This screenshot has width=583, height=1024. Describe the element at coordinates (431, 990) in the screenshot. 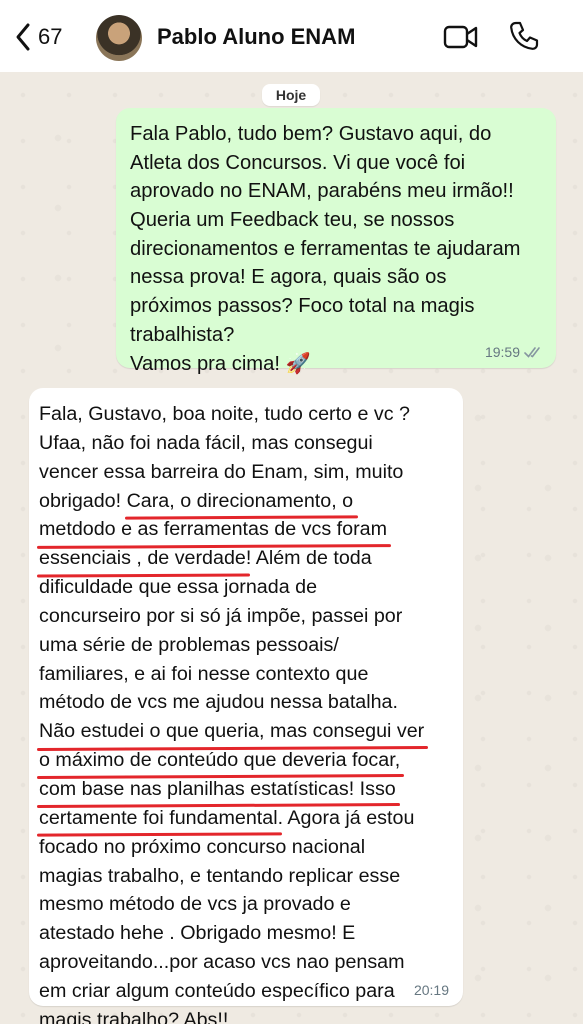

I see `message-time: 20:19` at that location.